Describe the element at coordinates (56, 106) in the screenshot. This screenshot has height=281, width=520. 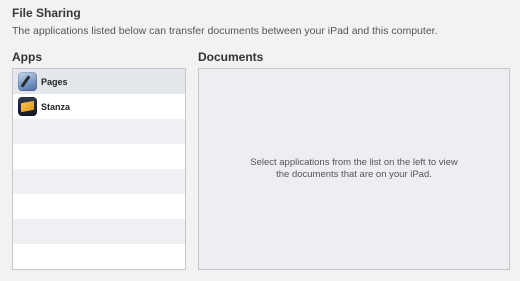
I see `app-item-label: Stanza` at that location.